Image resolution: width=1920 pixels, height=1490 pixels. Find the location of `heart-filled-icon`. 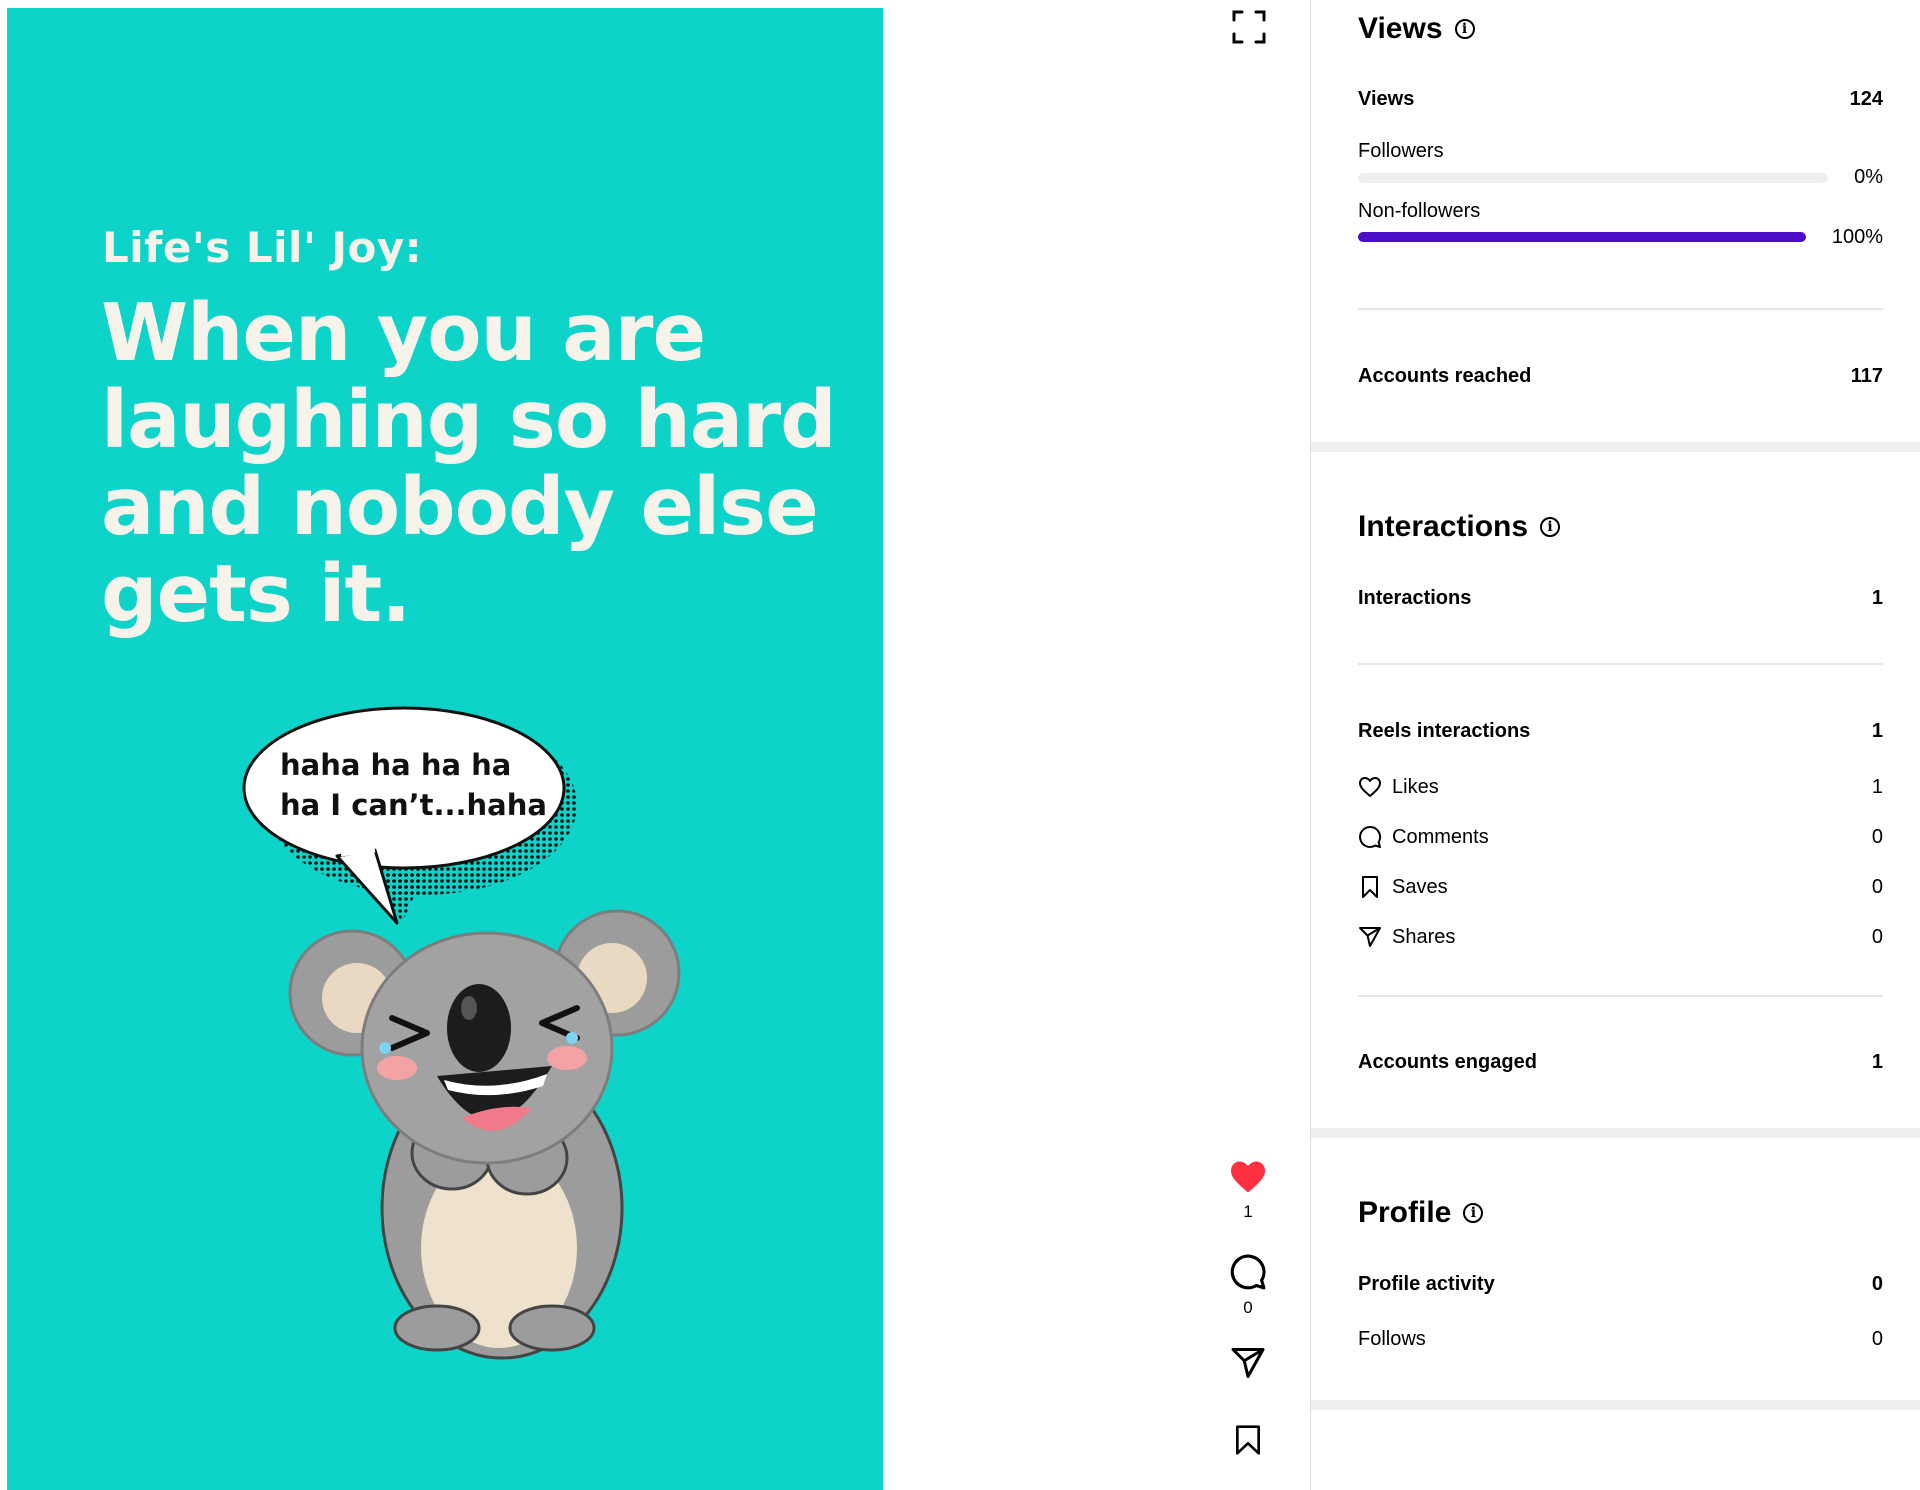

heart-filled-icon is located at coordinates (1248, 1177).